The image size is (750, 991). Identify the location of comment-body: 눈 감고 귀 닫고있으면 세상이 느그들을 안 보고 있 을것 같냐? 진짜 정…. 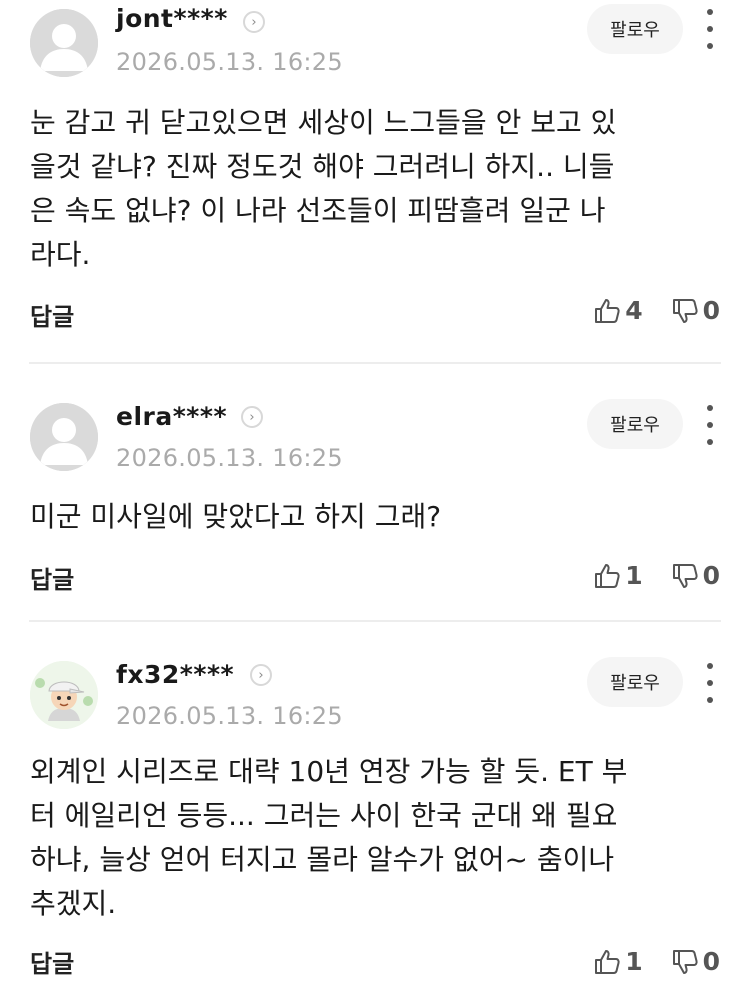
(323, 188).